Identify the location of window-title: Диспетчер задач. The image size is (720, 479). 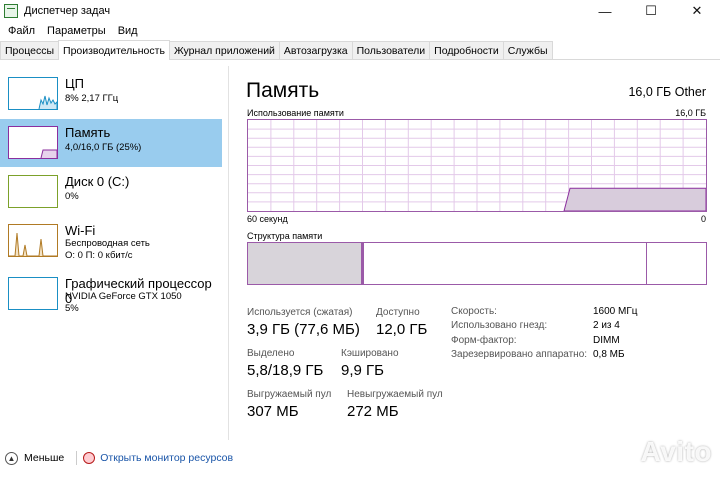
(67, 11).